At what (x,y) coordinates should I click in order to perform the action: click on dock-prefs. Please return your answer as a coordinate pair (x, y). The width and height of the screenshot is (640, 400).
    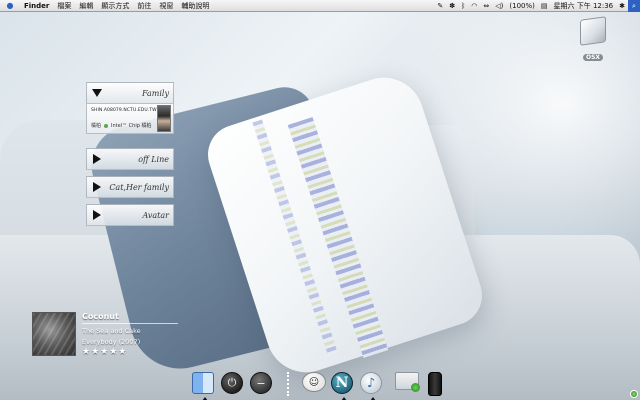
    Looking at the image, I should click on (407, 384).